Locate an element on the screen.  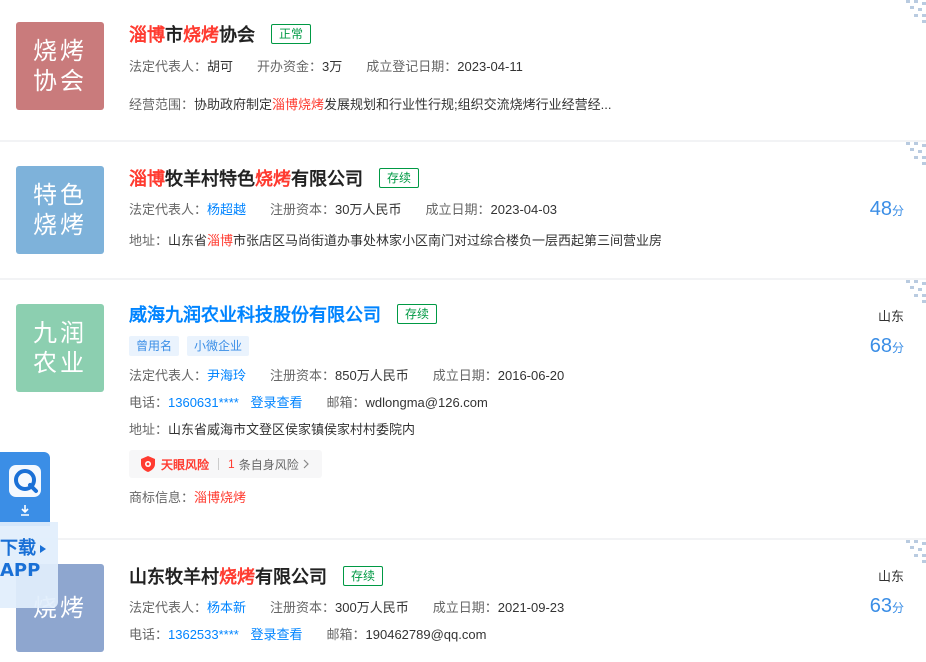
logo-text-line: 农业 is located at coordinates (60, 363).